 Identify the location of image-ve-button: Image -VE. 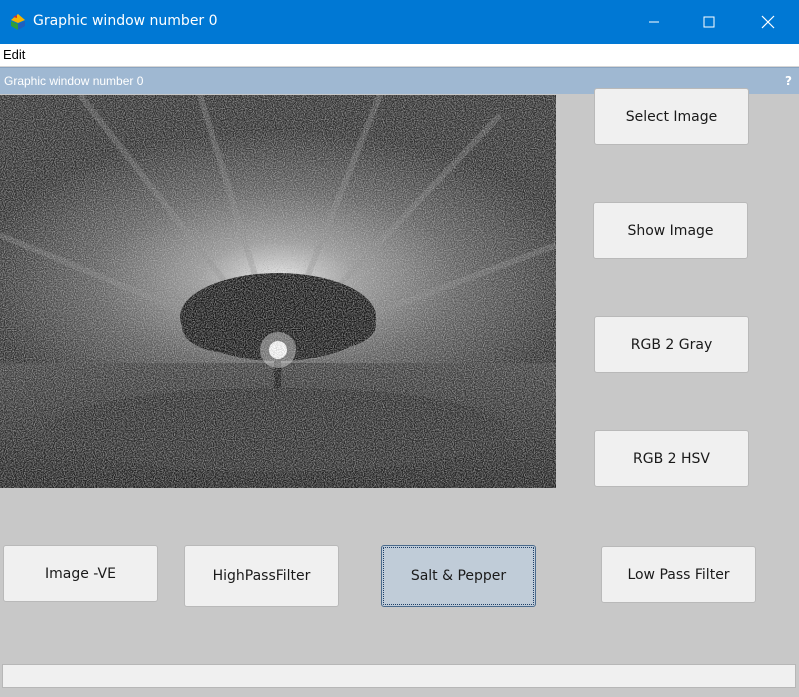
(80, 573).